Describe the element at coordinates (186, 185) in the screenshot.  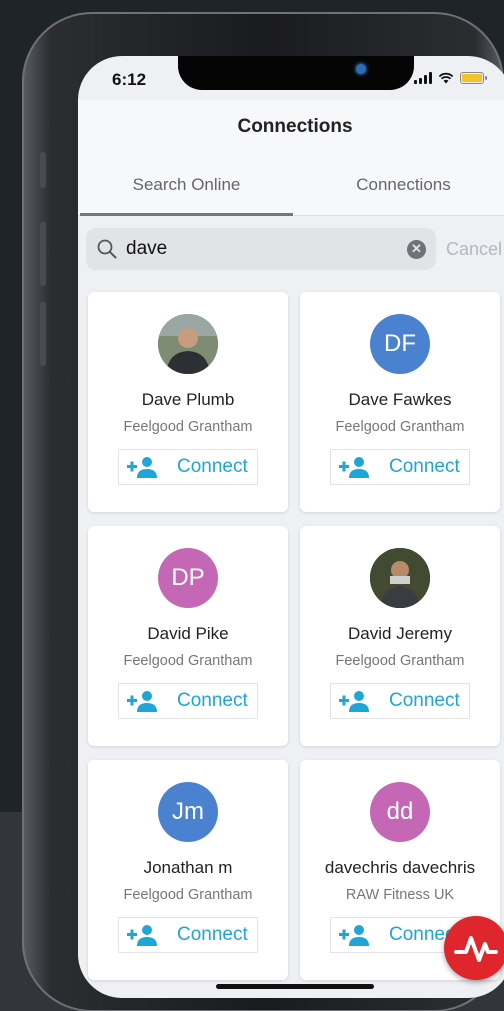
I see `tab-search-online: Search Online` at that location.